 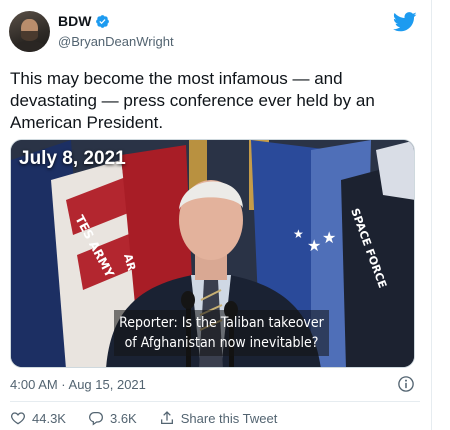 I want to click on twitter-bird-icon, so click(x=405, y=22).